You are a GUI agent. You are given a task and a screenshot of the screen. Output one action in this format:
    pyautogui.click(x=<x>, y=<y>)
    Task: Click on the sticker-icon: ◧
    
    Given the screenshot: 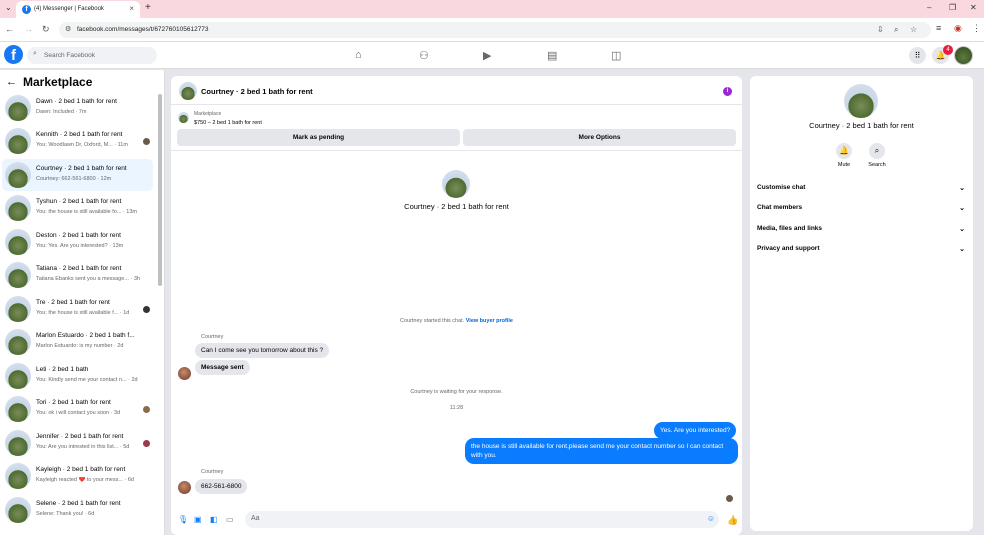 What is the action you would take?
    pyautogui.click(x=214, y=519)
    